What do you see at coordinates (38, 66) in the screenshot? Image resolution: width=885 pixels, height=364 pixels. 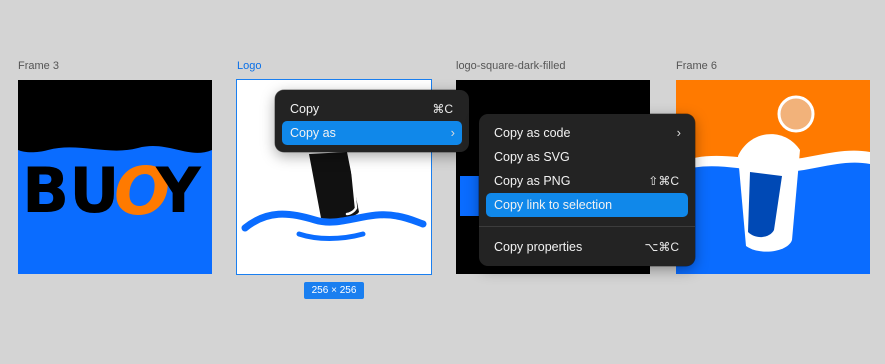 I see `frame-label-frame-3: Frame 3` at bounding box center [38, 66].